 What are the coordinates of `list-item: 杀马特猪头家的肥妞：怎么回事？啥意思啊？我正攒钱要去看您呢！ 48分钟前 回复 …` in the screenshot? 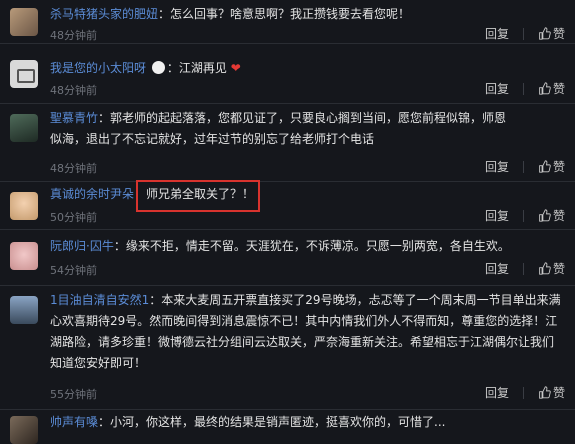 It's located at (287, 22).